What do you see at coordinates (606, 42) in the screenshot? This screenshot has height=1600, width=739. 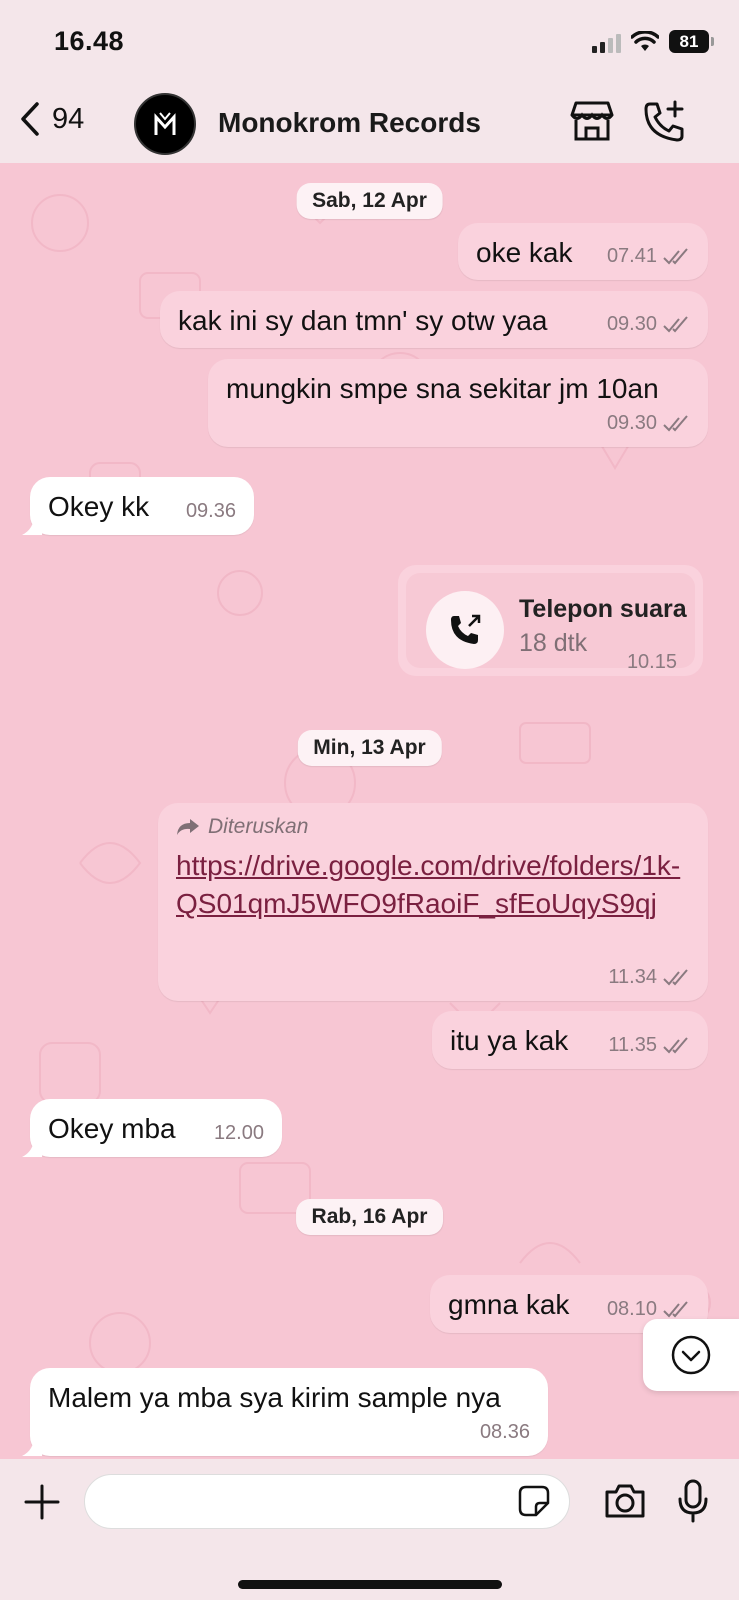 I see `signal-icon` at bounding box center [606, 42].